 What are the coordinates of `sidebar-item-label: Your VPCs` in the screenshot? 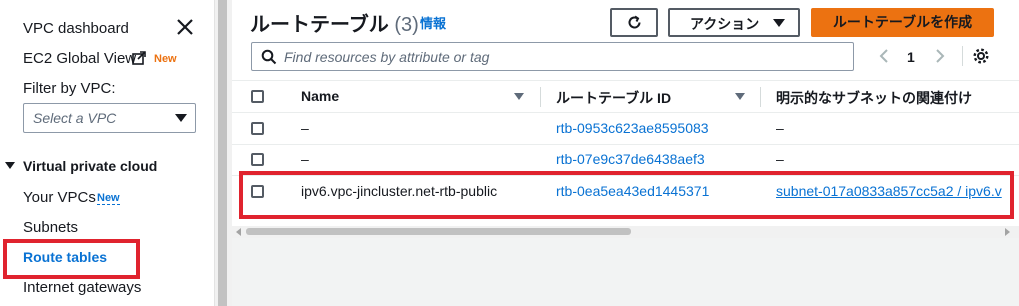 It's located at (59, 197).